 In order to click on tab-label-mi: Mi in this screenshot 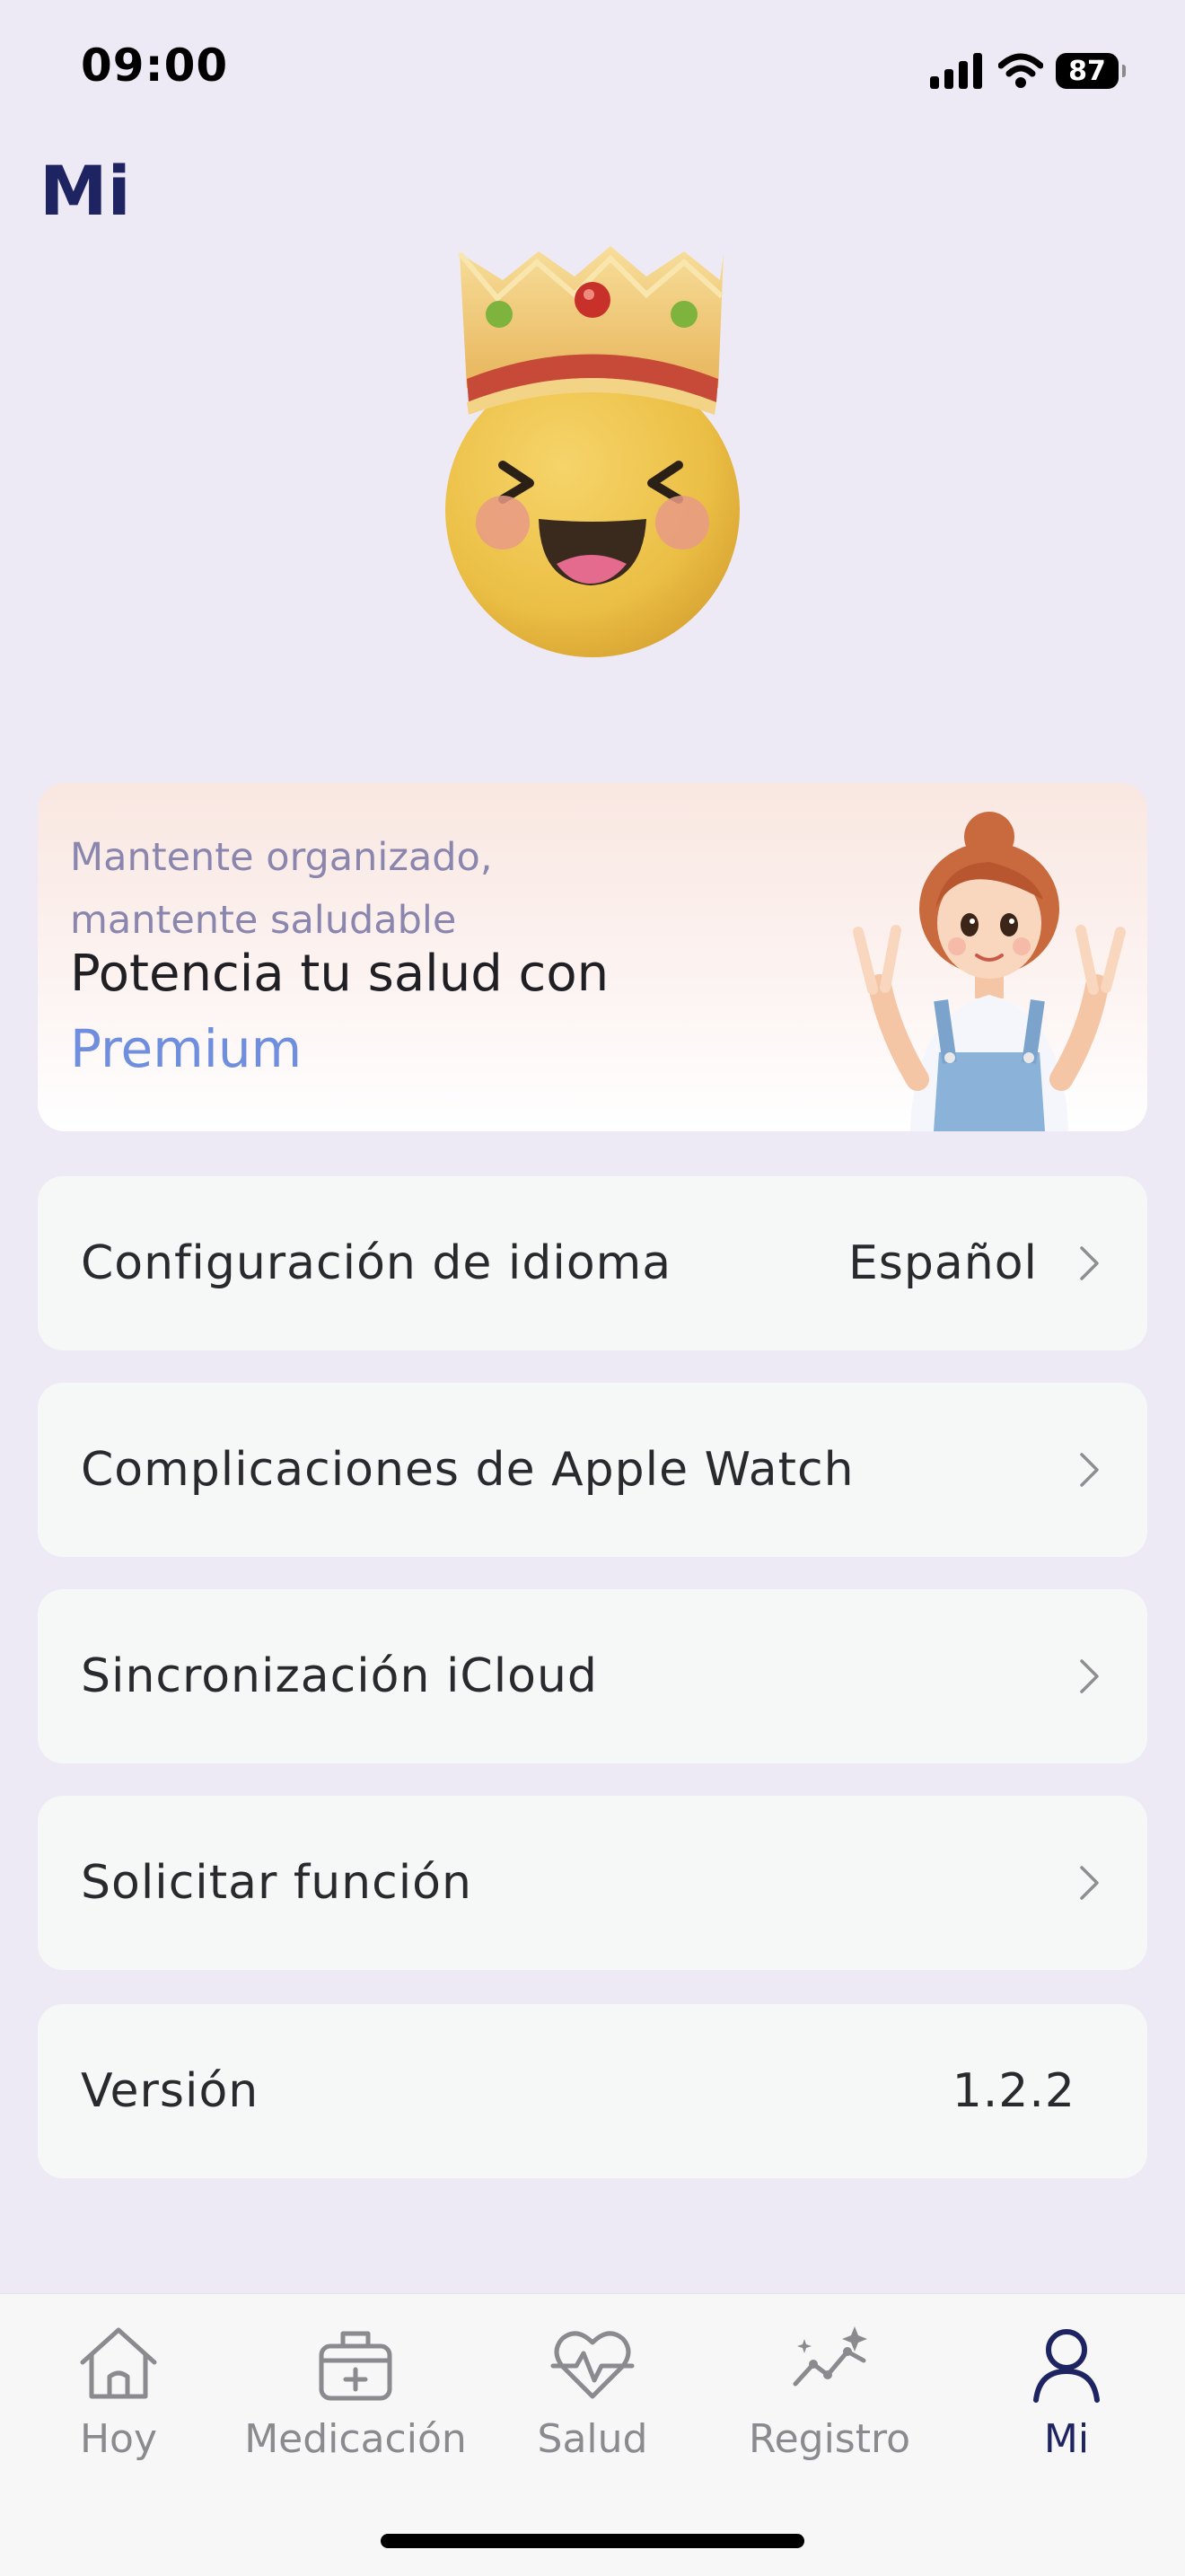, I will do `click(1066, 2439)`.